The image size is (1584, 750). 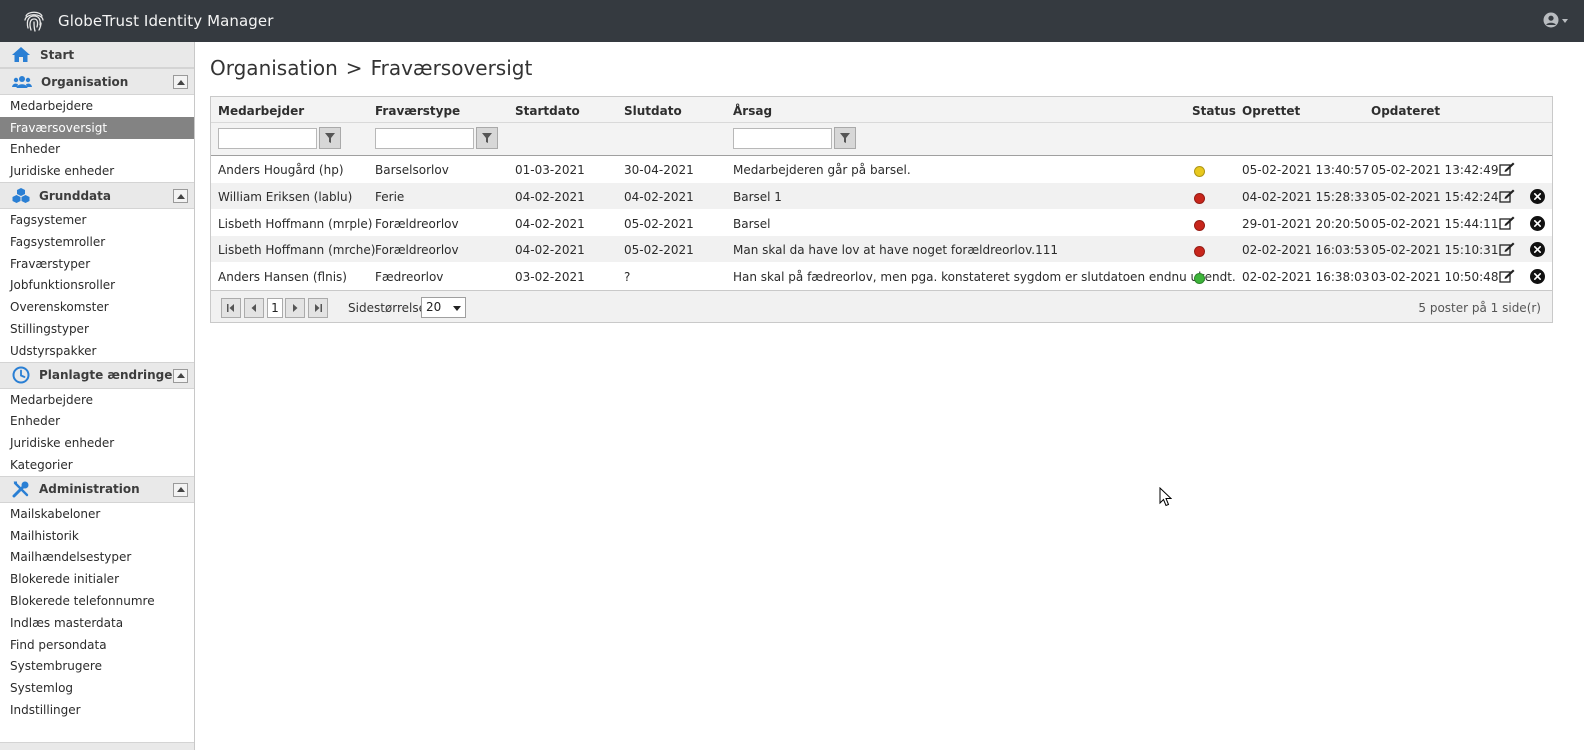 What do you see at coordinates (97, 307) in the screenshot?
I see `sidebar-item-overenskomster: Overenskomster` at bounding box center [97, 307].